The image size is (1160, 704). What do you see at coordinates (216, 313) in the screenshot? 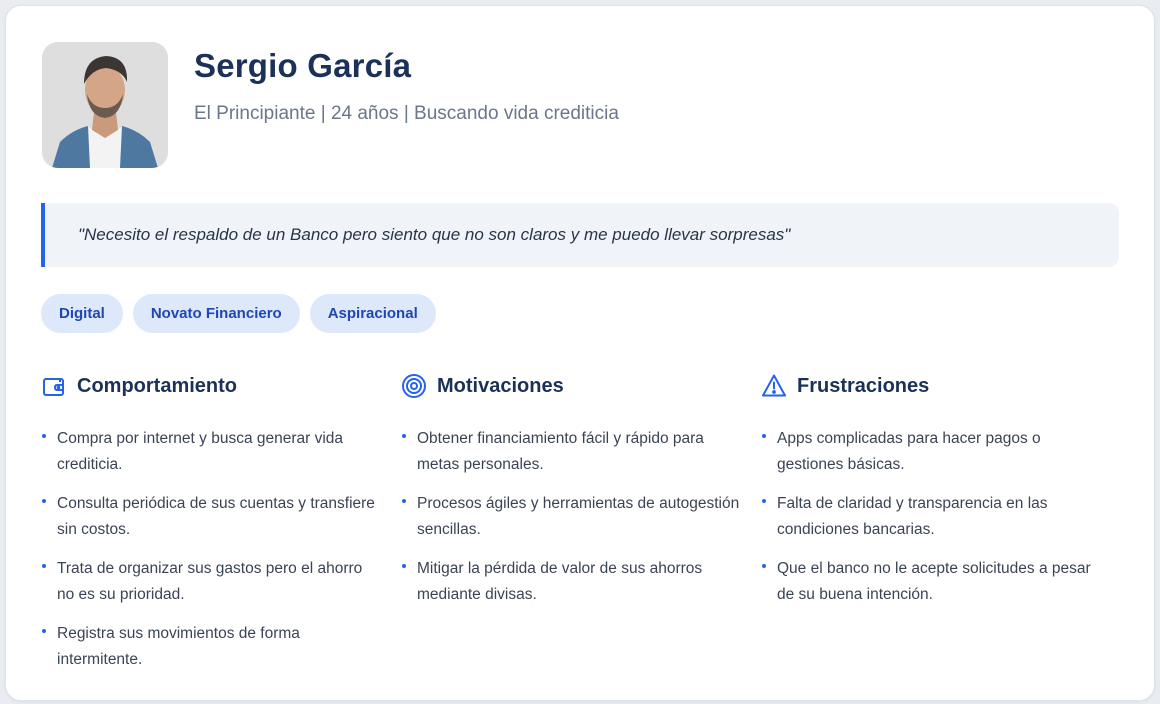
I see `tag-novato-financiero: Novato Financiero` at bounding box center [216, 313].